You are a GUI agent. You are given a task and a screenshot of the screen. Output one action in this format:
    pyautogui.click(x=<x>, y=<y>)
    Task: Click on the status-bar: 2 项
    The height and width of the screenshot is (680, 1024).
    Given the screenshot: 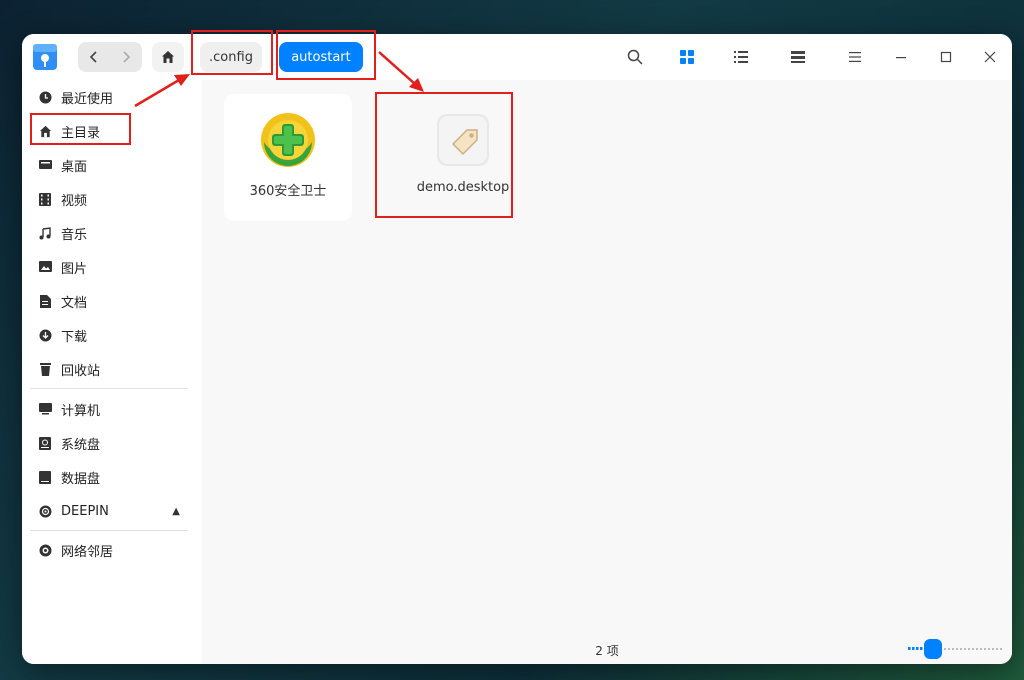 What is the action you would take?
    pyautogui.click(x=607, y=650)
    